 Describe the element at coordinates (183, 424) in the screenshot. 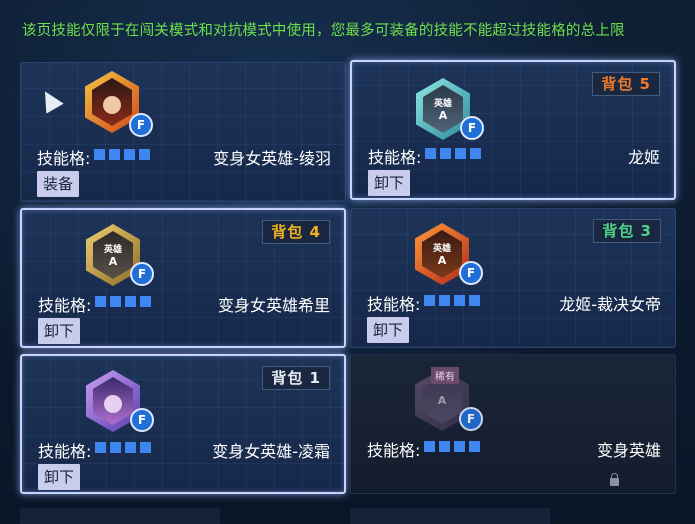

I see `skill-card-4: 背包 1 F 技能格: 变身女英雄-凌霜 卸下` at that location.